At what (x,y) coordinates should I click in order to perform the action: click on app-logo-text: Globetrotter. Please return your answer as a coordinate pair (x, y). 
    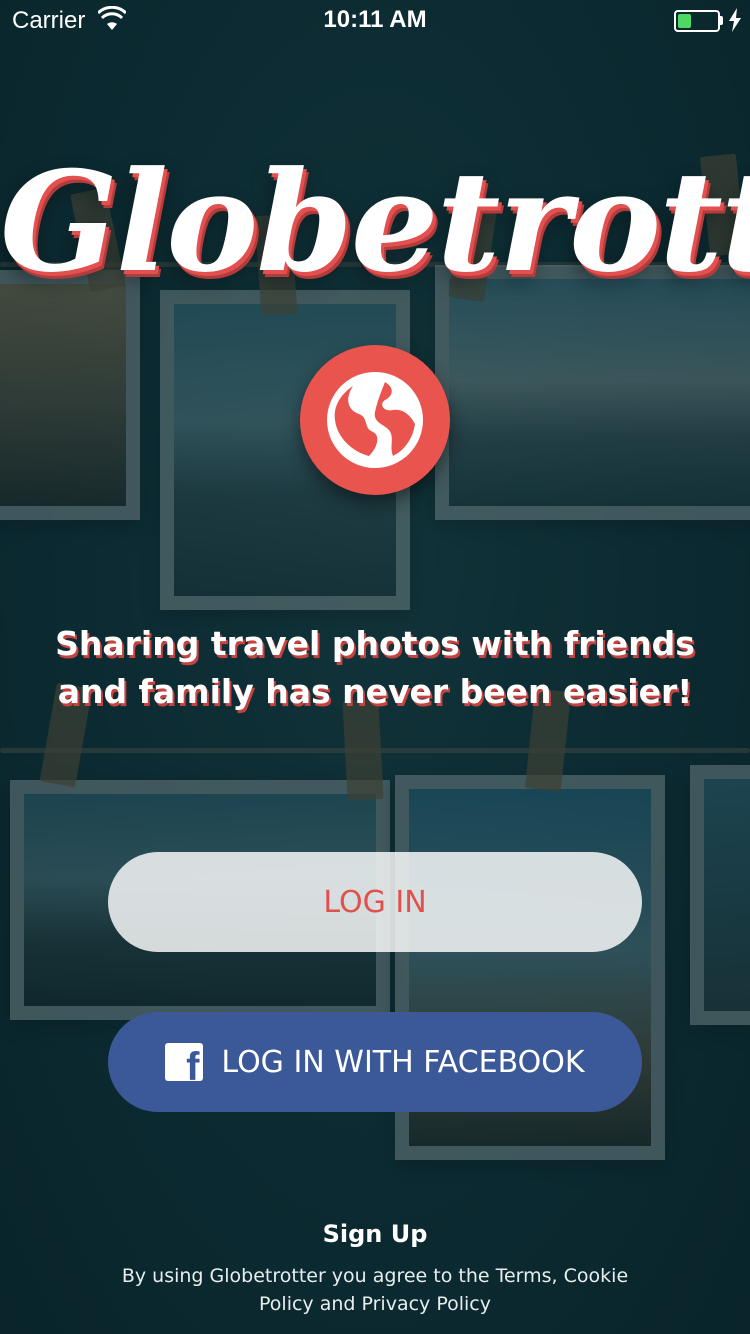
    Looking at the image, I should click on (375, 221).